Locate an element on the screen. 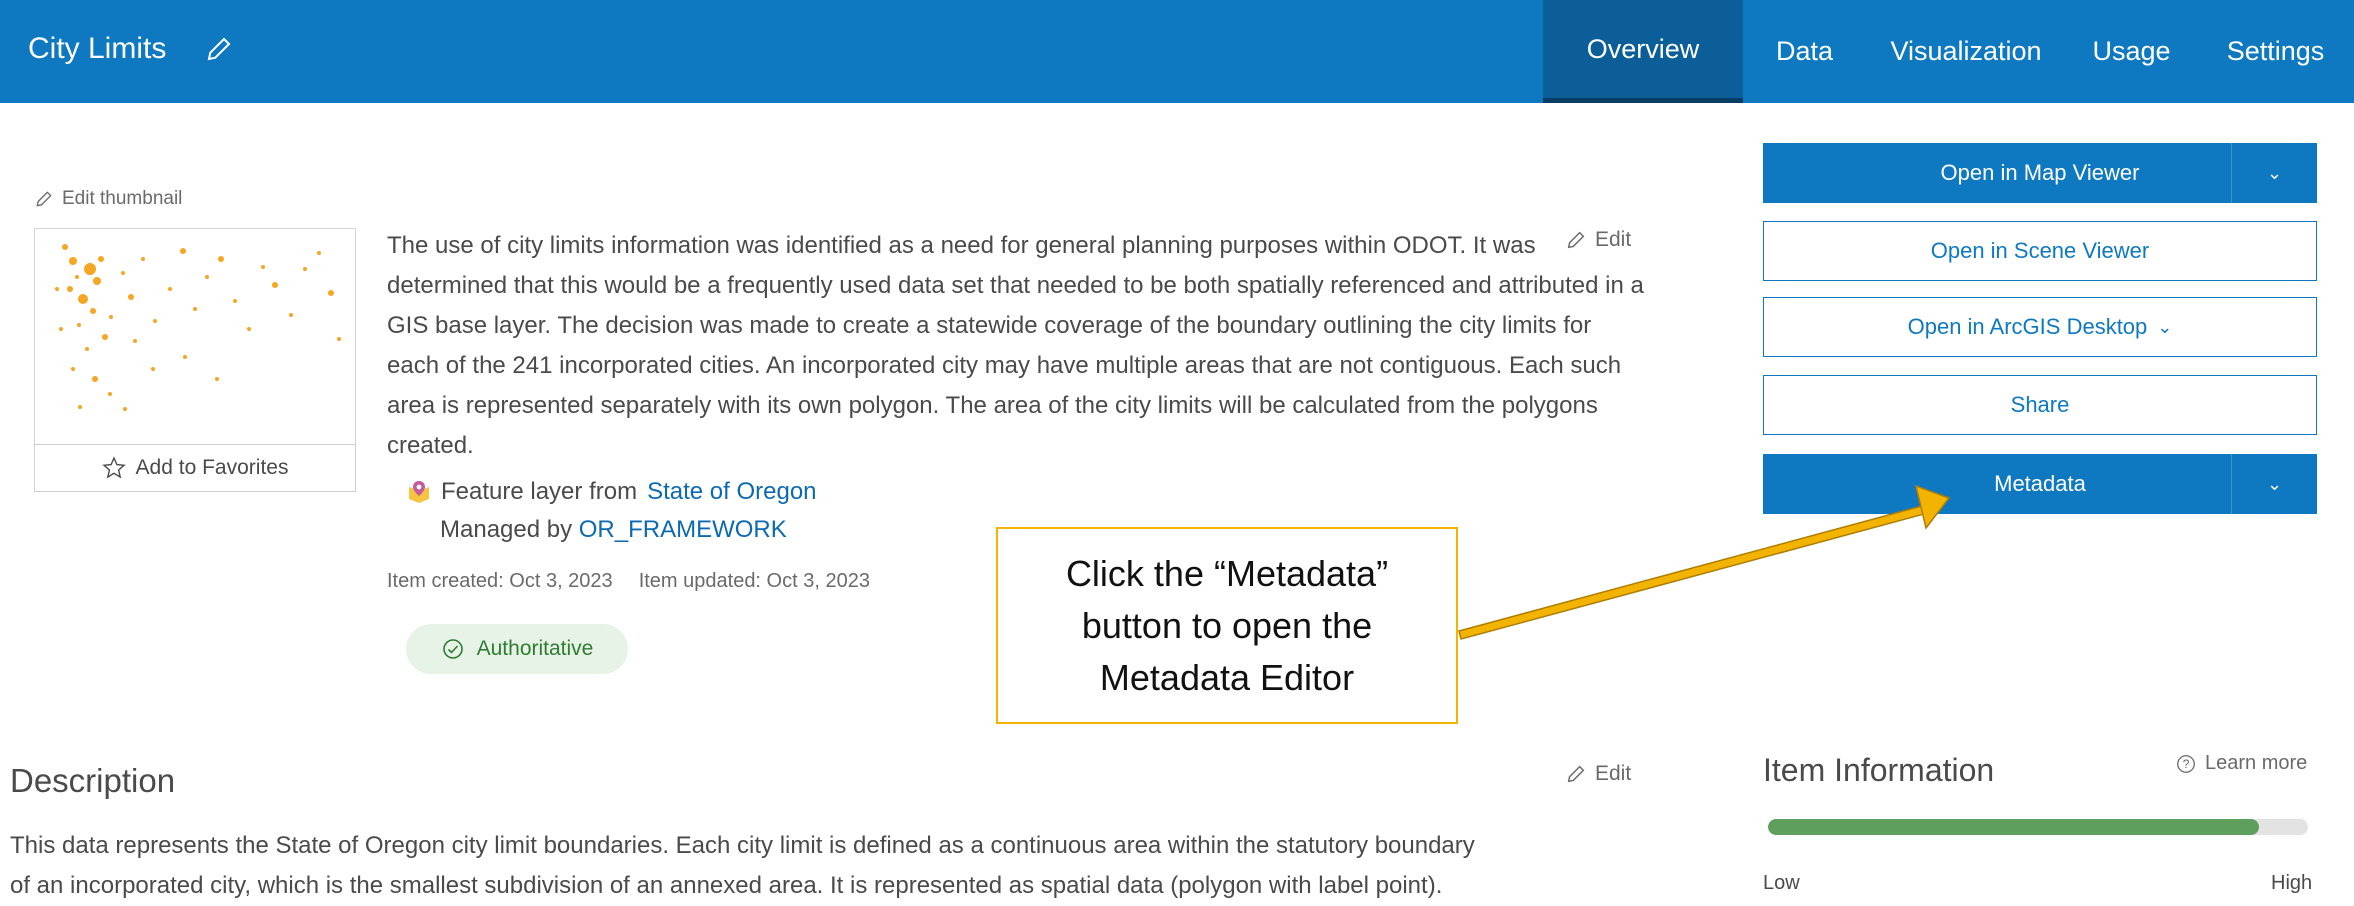 Image resolution: width=2354 pixels, height=906 pixels. edit-summary-link: Edit is located at coordinates (1598, 240).